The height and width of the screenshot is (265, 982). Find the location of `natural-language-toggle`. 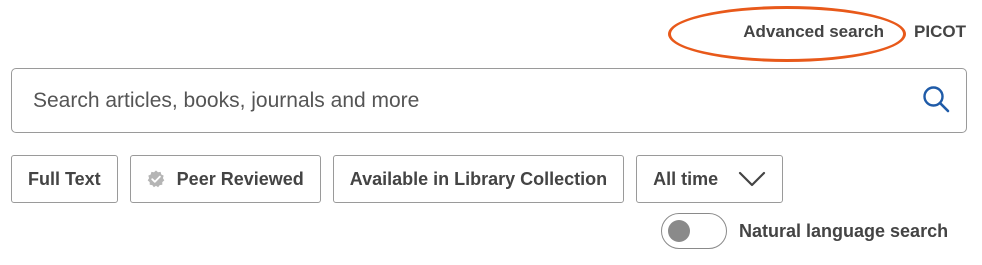

natural-language-toggle is located at coordinates (694, 231).